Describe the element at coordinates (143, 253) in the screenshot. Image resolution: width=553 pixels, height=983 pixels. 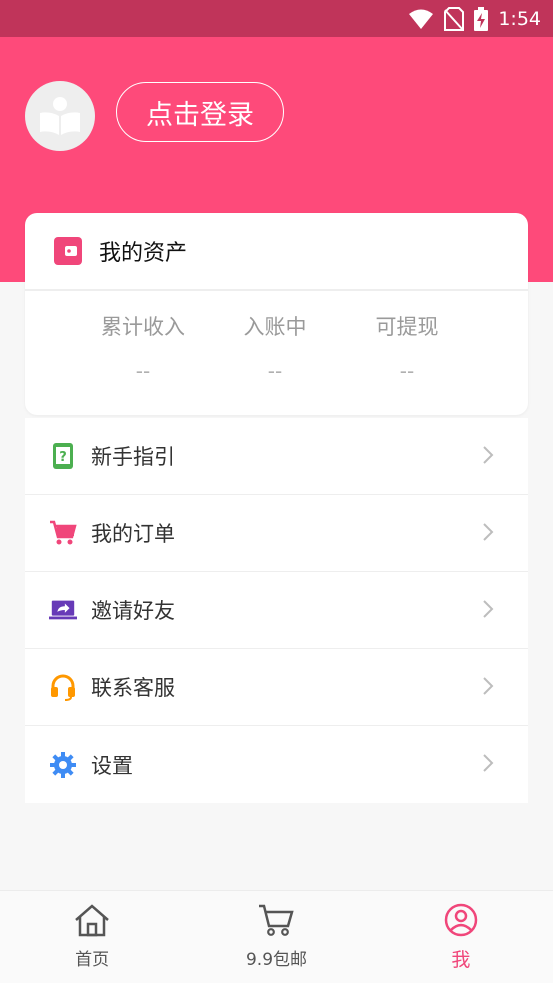
I see `asset-title: 我的资产` at that location.